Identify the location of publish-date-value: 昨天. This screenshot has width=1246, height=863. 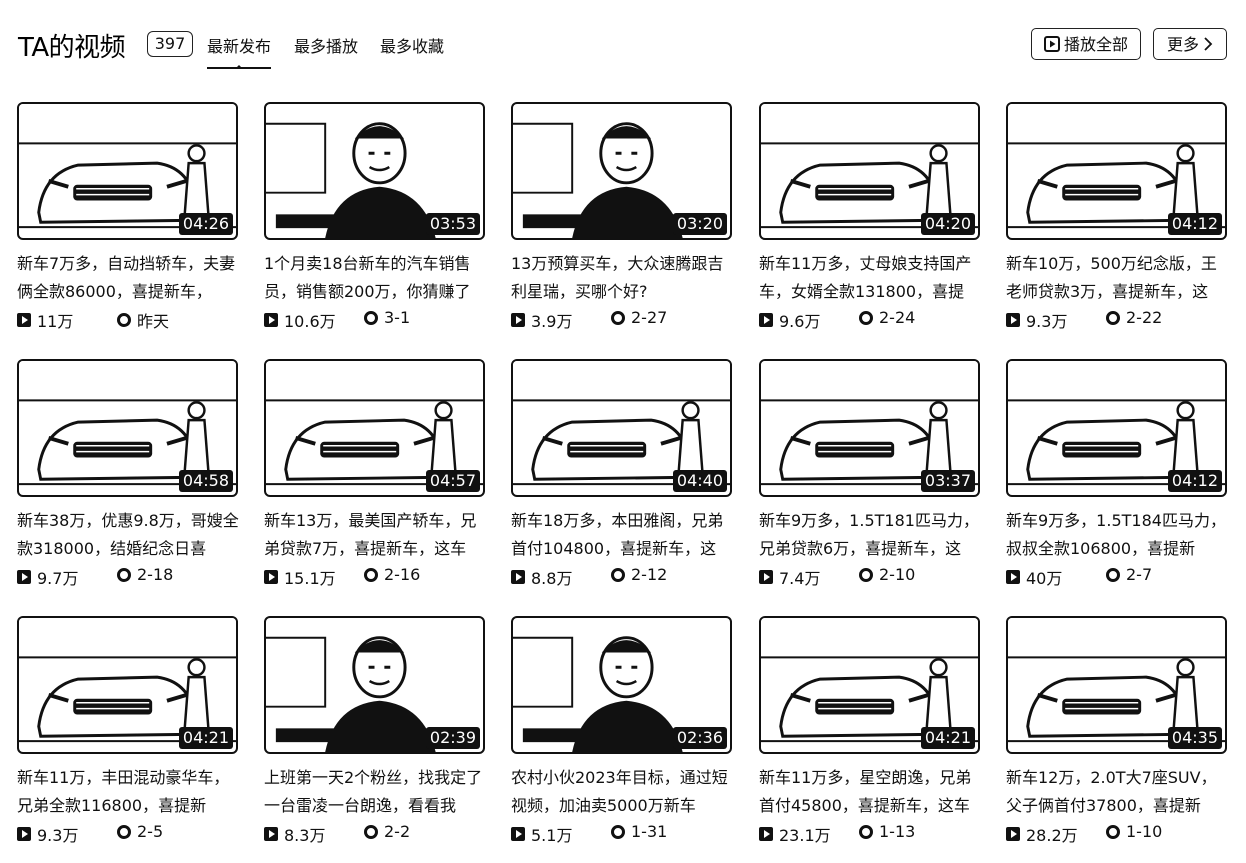
(153, 321).